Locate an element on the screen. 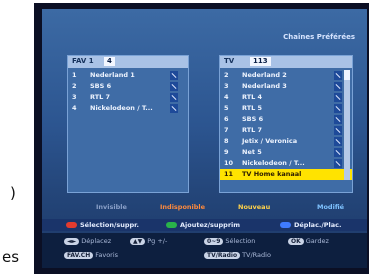 Image resolution: width=369 pixels, height=274 pixels. help-move: ◄► Déplacez is located at coordinates (87, 241).